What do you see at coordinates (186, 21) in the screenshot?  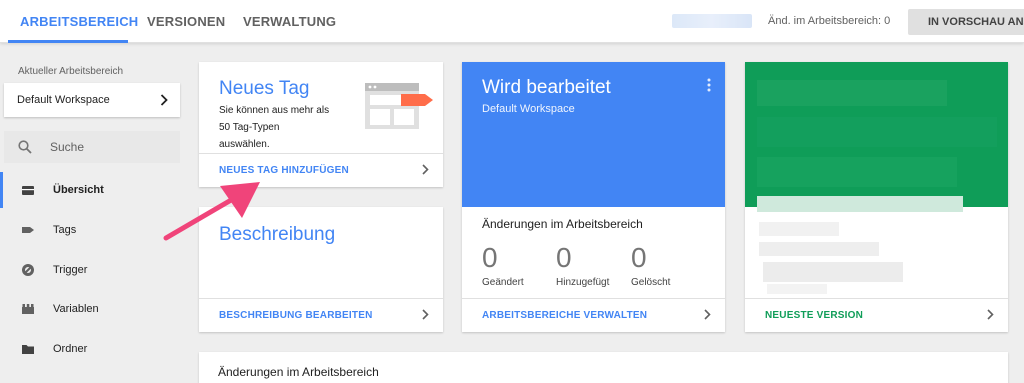 I see `tab-versionen: VERSIONEN` at bounding box center [186, 21].